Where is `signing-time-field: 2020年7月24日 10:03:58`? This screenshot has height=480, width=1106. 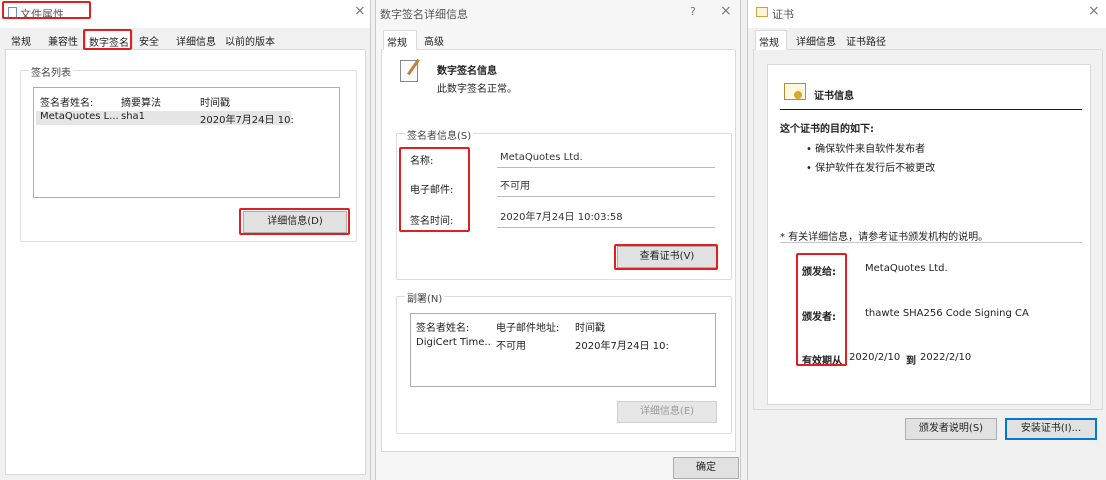
signing-time-field: 2020年7月24日 10:03:58 is located at coordinates (606, 218).